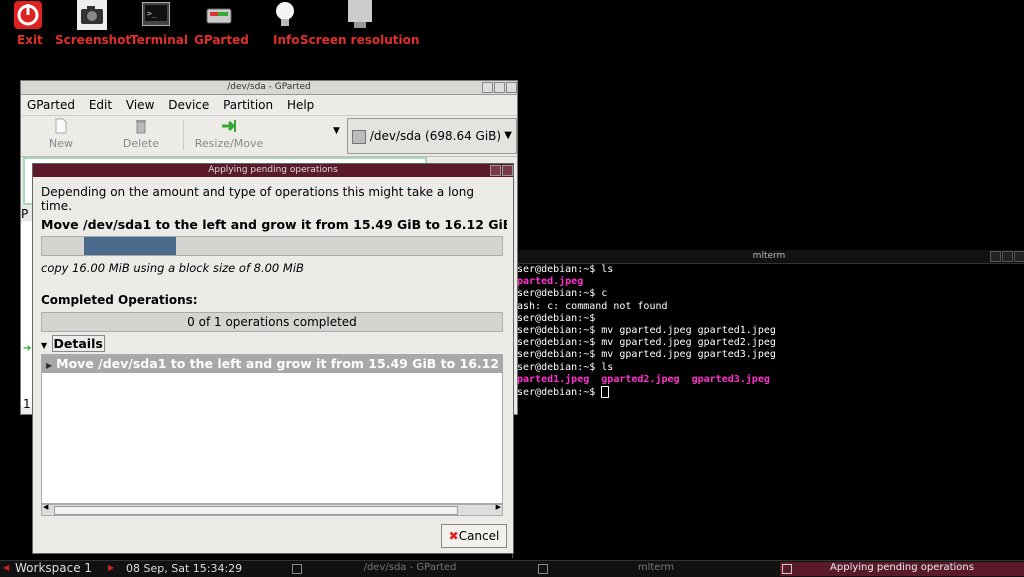 The image size is (1024, 577). Describe the element at coordinates (51, 105) in the screenshot. I see `menu-gparted: GParted` at that location.